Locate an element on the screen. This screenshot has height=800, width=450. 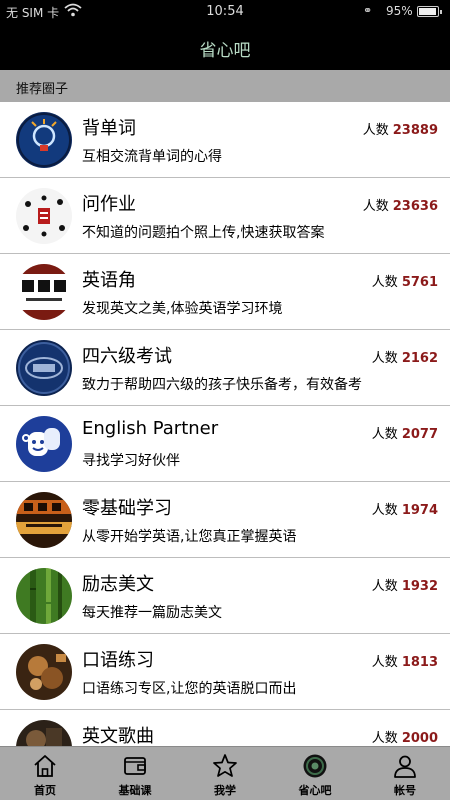
tab-label: 首页 is located at coordinates (45, 790).